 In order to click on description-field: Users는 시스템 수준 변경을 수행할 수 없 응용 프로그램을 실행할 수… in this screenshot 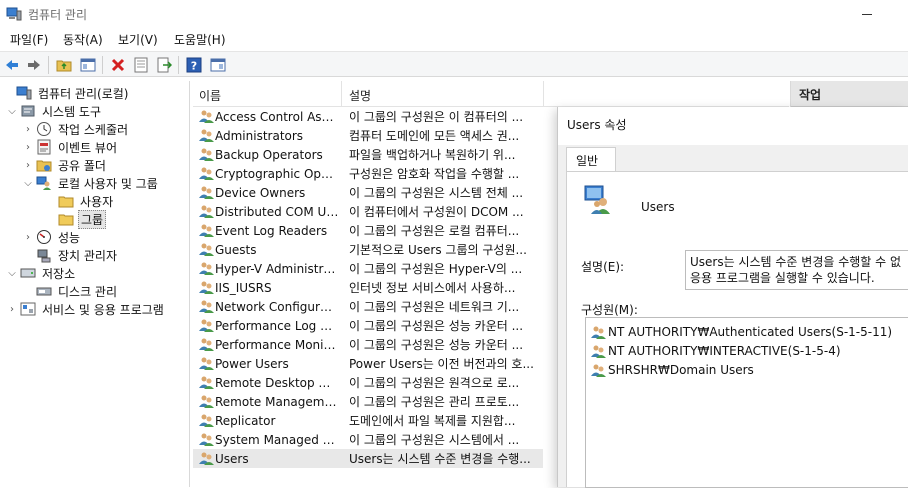, I will do `click(796, 270)`.